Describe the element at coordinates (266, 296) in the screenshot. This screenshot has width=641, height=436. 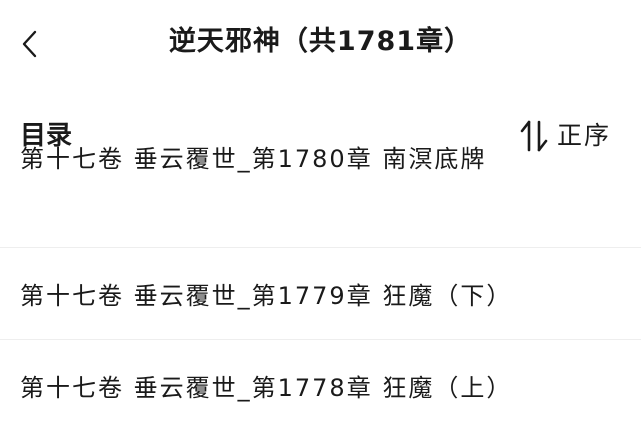
I see `chapter-title: 第十七卷 垂云覆世_第1779章 狂魔（下）` at that location.